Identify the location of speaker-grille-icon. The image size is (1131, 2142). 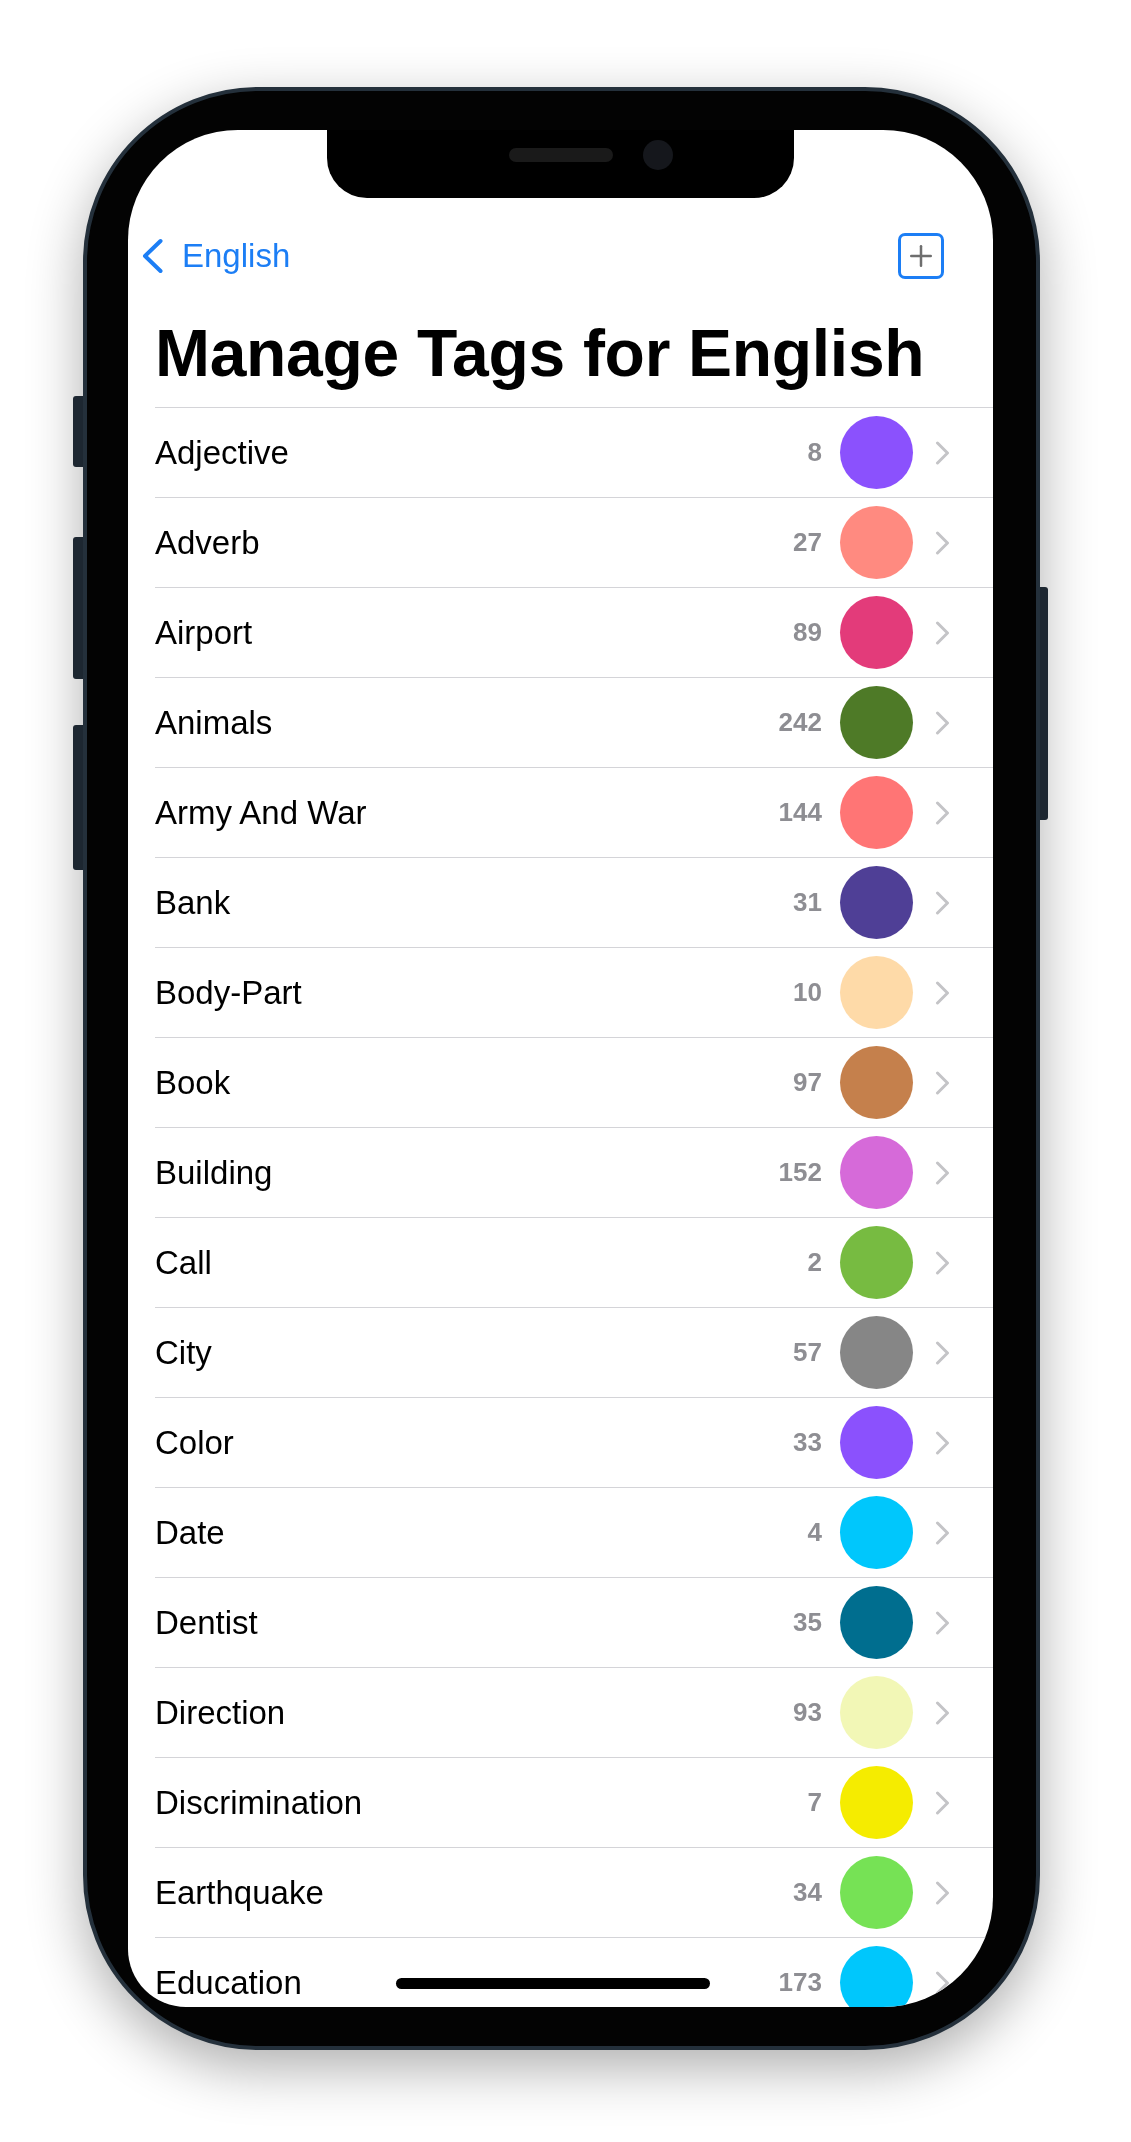
(561, 155).